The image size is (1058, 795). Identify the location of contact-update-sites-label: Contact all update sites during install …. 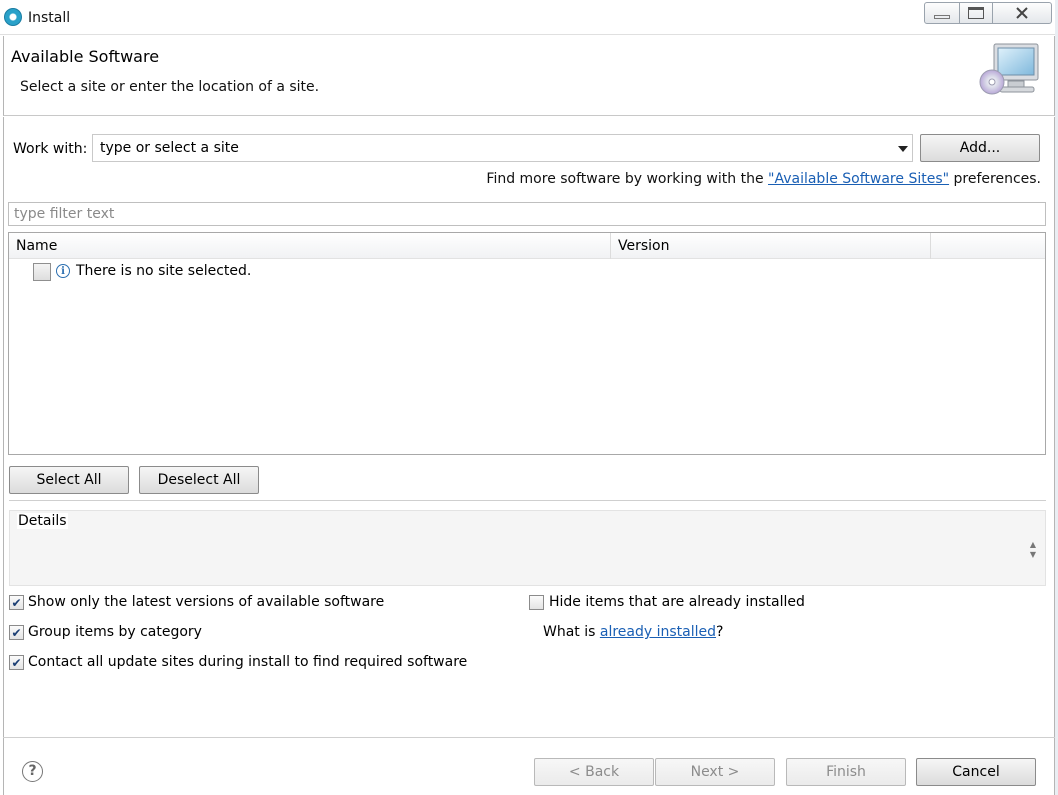
(247, 662).